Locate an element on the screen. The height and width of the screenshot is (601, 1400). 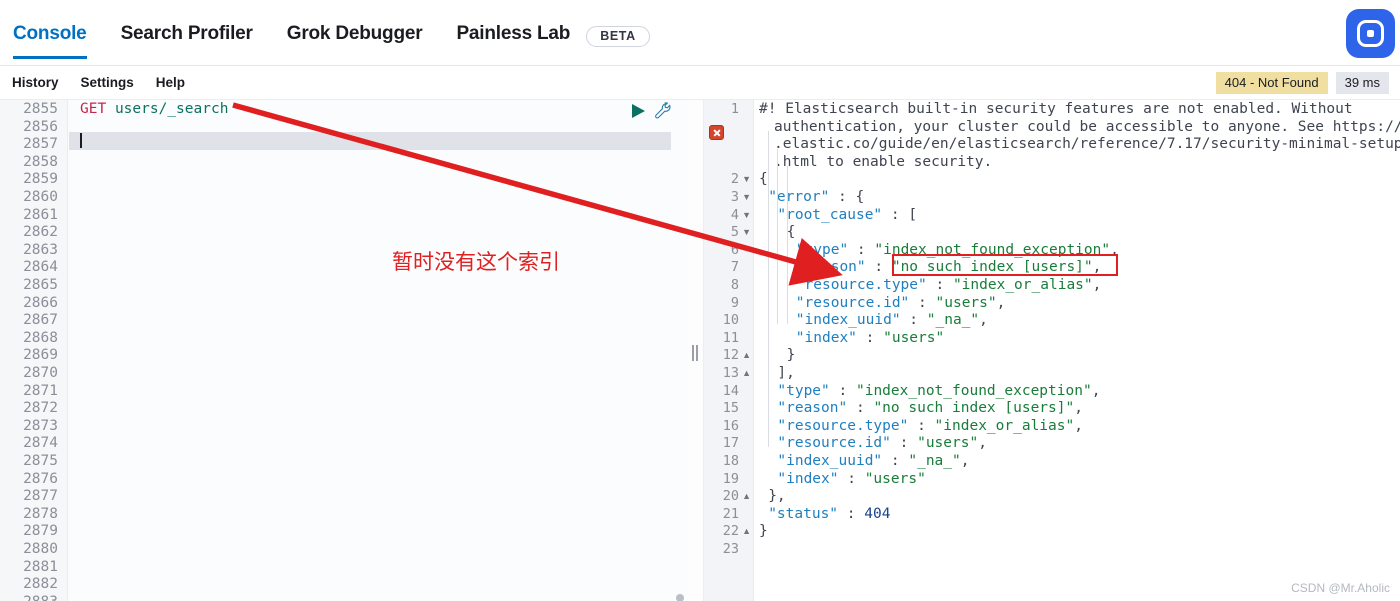
request-line-number: 2883 is located at coordinates (40, 597).